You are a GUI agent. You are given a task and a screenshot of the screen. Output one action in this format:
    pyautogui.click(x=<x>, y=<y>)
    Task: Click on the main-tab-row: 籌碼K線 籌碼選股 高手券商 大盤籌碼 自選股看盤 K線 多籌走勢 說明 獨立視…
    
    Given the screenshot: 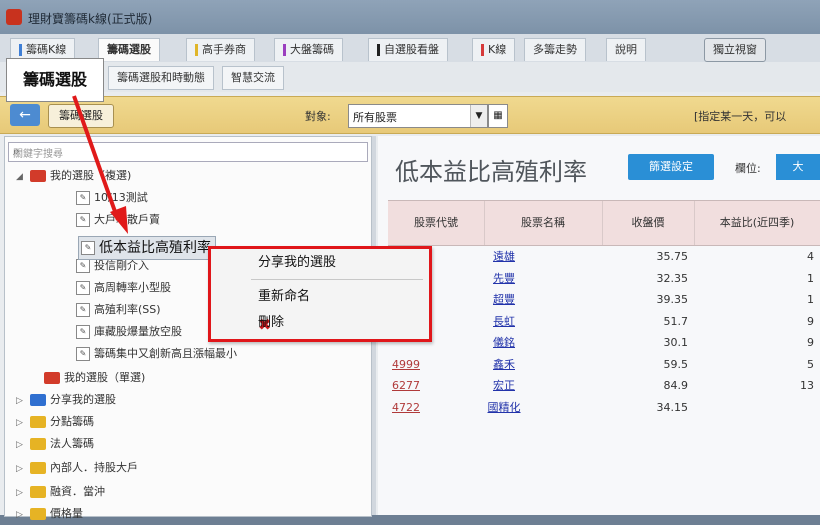 What is the action you would take?
    pyautogui.click(x=410, y=48)
    